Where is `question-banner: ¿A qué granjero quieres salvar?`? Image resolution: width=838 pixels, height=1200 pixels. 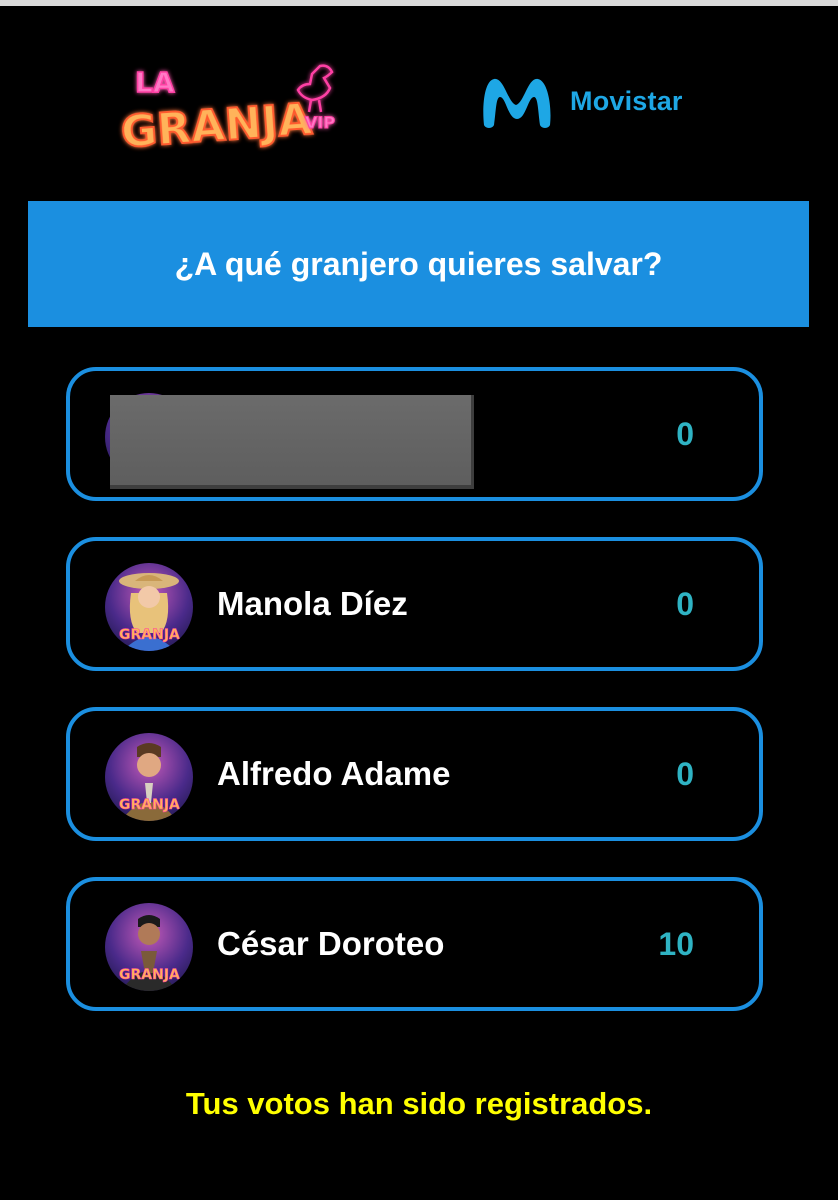
question-banner: ¿A qué granjero quieres salvar? is located at coordinates (418, 264).